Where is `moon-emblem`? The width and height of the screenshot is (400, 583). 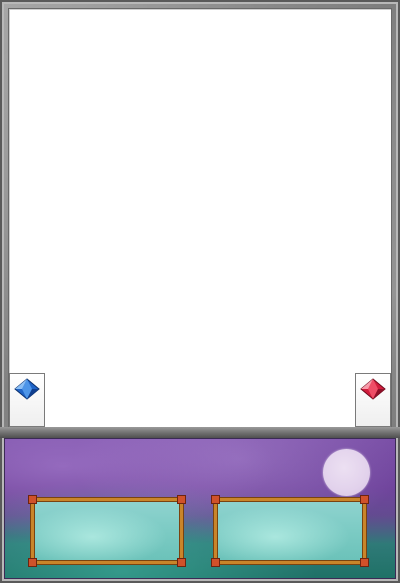 moon-emblem is located at coordinates (346, 472).